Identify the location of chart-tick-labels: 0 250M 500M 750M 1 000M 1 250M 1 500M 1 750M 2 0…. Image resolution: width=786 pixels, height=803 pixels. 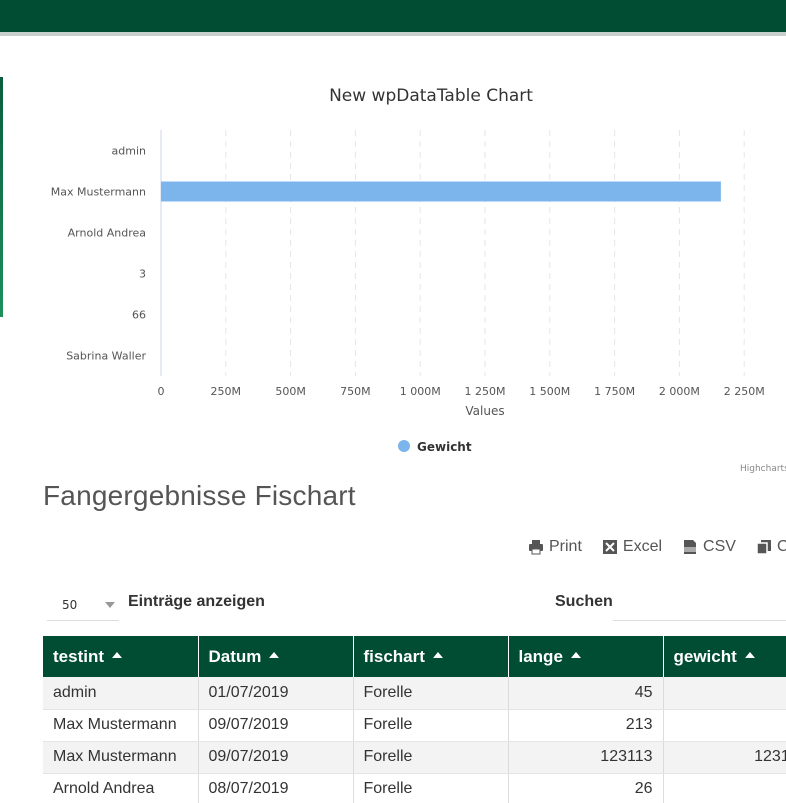
(461, 391).